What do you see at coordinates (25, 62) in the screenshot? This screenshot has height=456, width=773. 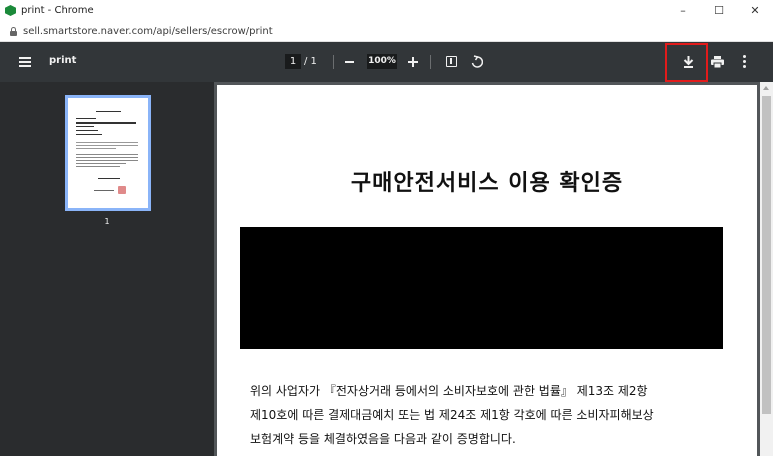 I see `menu-icon` at bounding box center [25, 62].